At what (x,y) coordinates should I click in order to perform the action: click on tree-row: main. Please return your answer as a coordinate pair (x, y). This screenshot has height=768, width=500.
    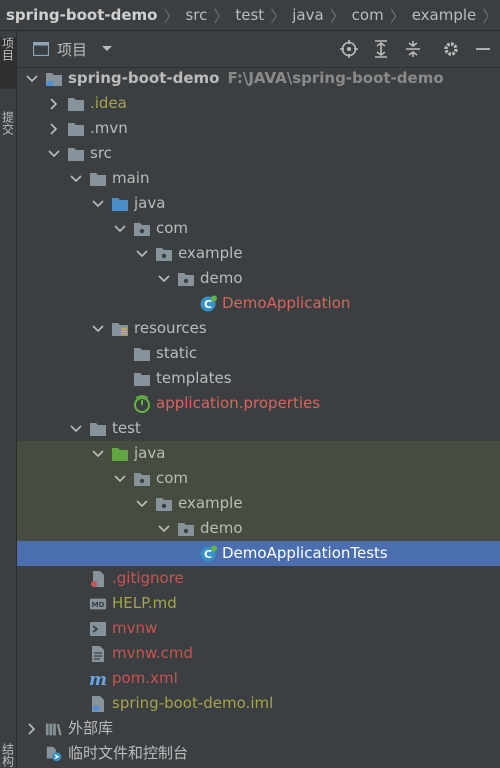
    Looking at the image, I should click on (258, 178).